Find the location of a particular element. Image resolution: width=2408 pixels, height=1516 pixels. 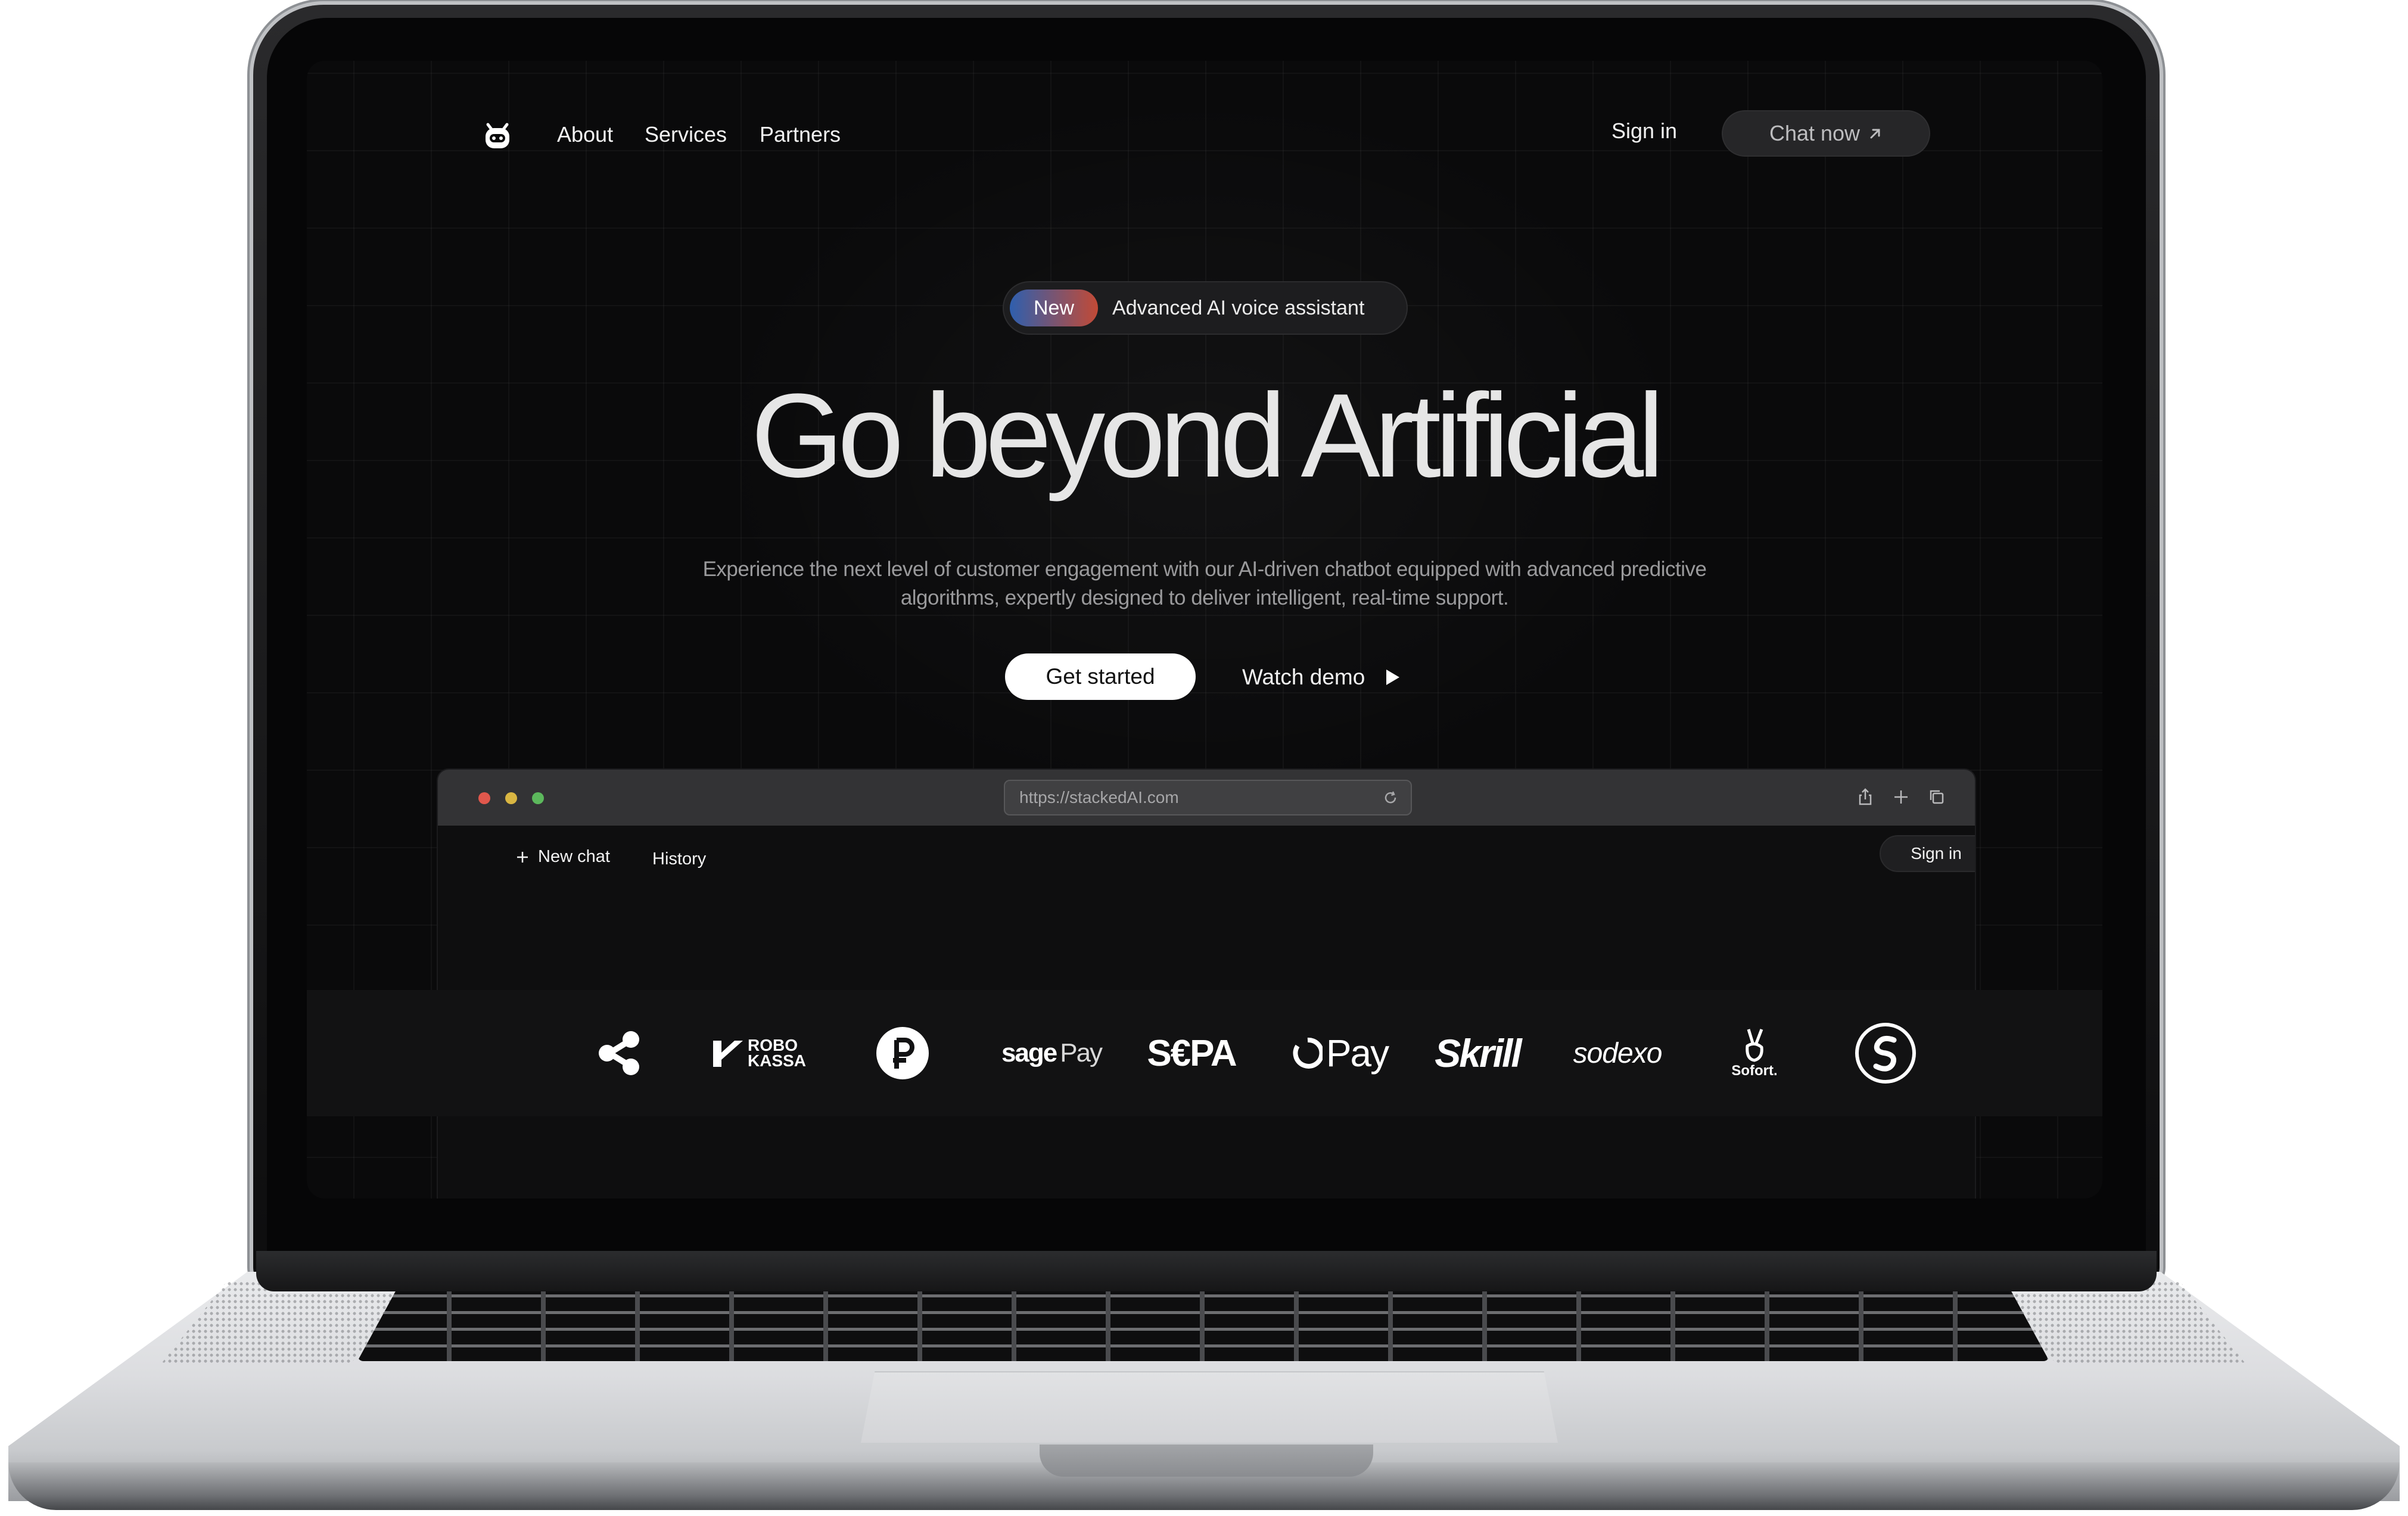

reload-icon is located at coordinates (1390, 797).